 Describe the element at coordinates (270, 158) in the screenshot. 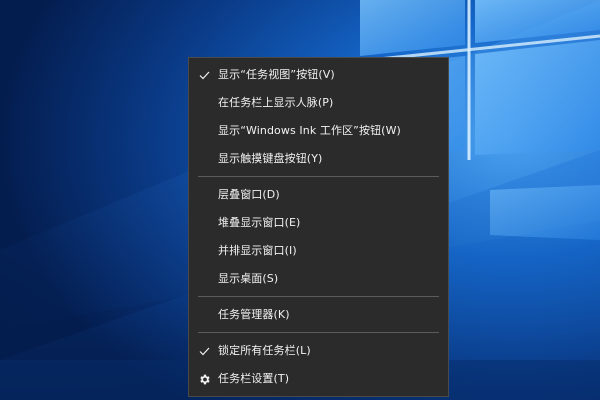

I see `menu-item-label: 显示触摸键盘按钮(Y)` at that location.